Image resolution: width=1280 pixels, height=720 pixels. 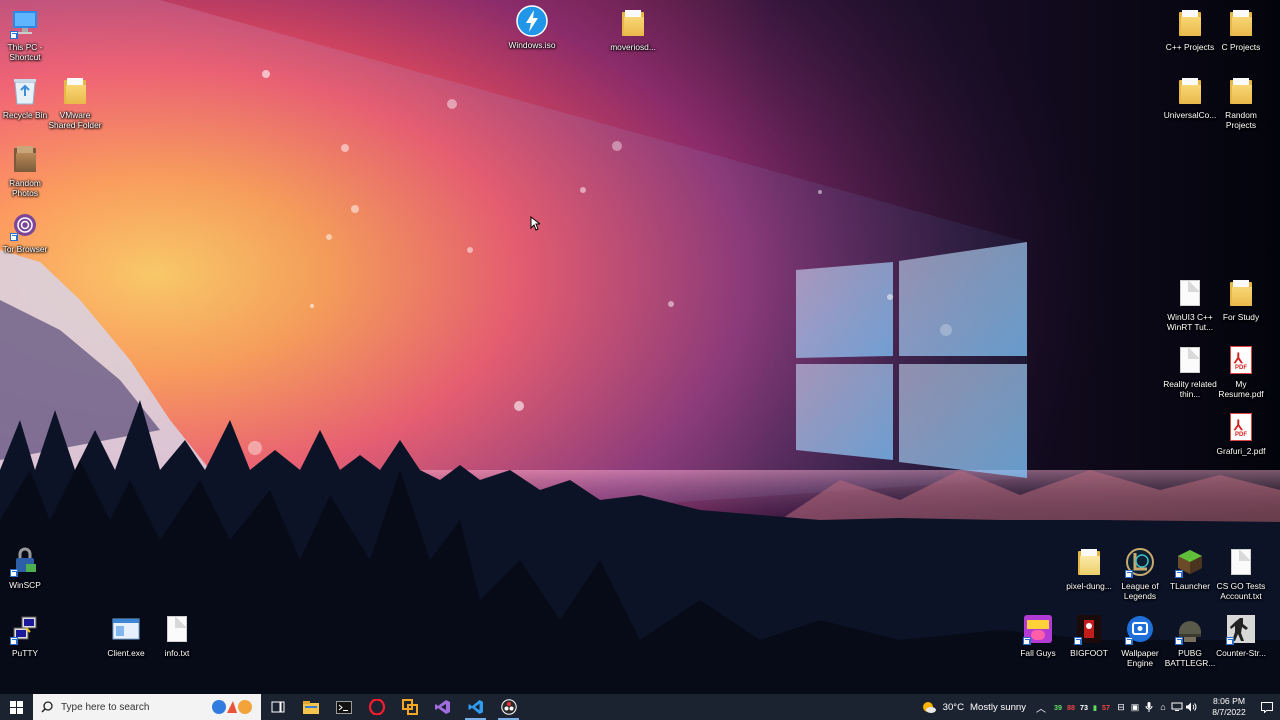 What do you see at coordinates (25, 249) in the screenshot?
I see `icon-label: Tor Browser` at bounding box center [25, 249].